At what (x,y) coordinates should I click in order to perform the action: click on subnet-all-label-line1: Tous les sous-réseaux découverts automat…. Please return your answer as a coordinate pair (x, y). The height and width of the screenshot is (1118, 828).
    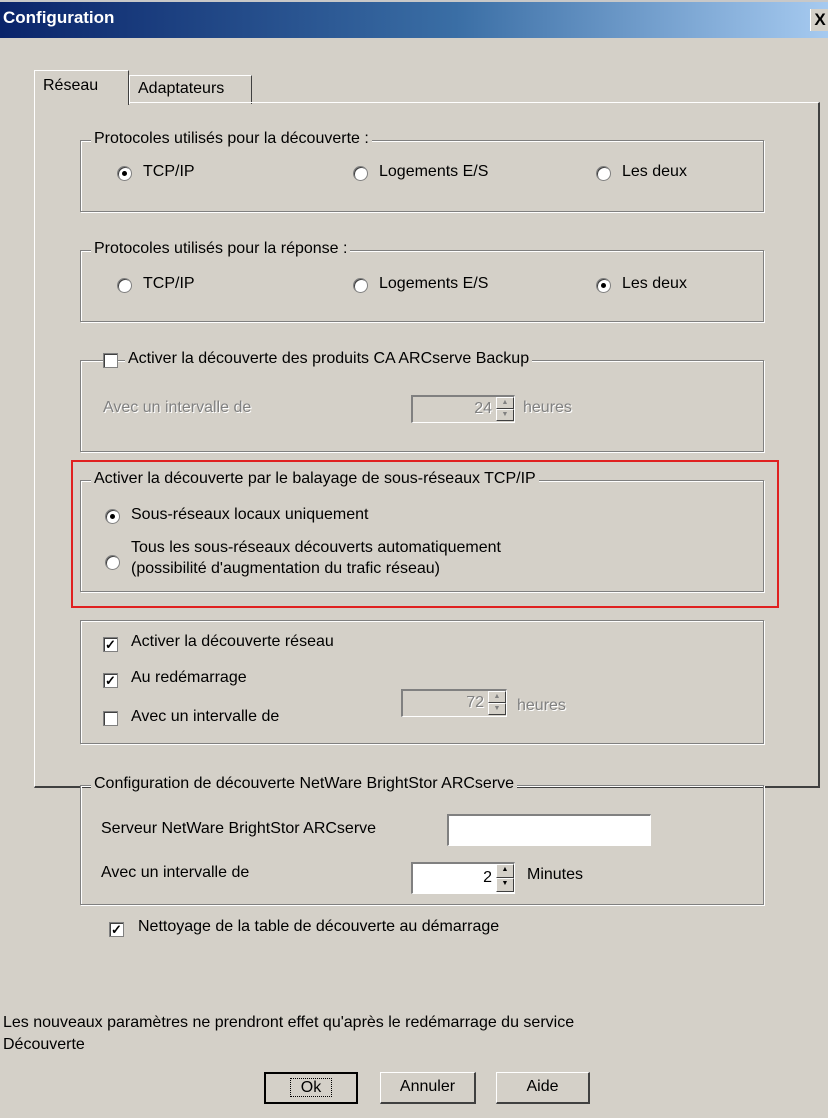
    Looking at the image, I should click on (316, 547).